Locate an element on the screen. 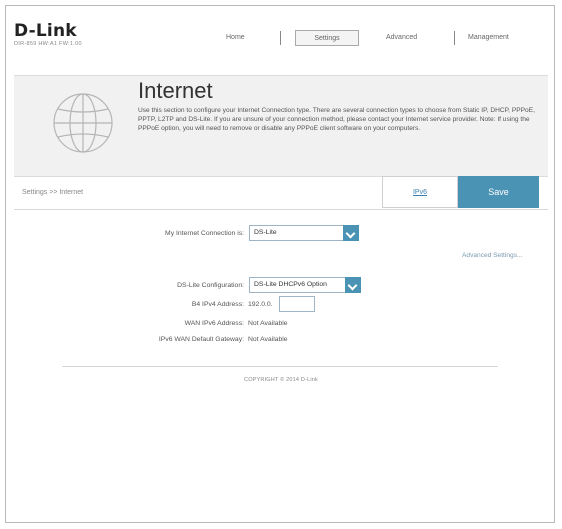 Image resolution: width=562 pixels, height=529 pixels. ipv6-link-button: IPv6 is located at coordinates (420, 192).